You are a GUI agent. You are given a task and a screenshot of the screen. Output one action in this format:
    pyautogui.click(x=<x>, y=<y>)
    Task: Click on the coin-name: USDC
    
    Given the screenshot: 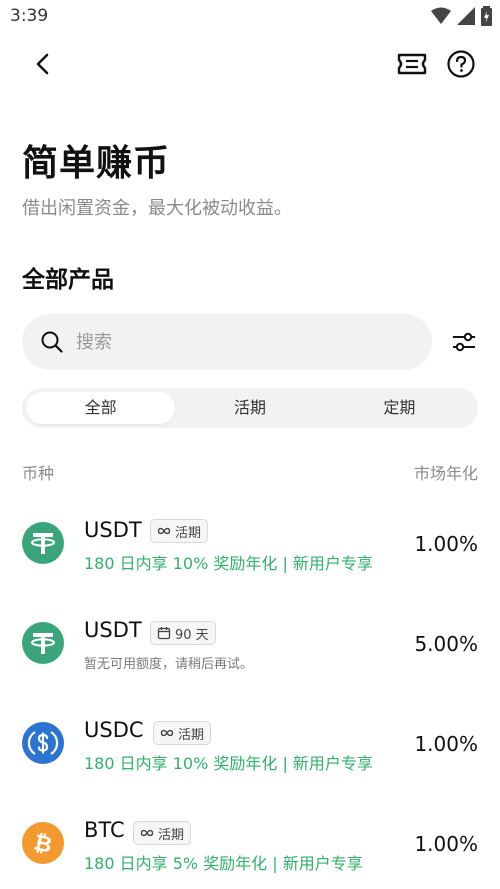 What is the action you would take?
    pyautogui.click(x=114, y=730)
    